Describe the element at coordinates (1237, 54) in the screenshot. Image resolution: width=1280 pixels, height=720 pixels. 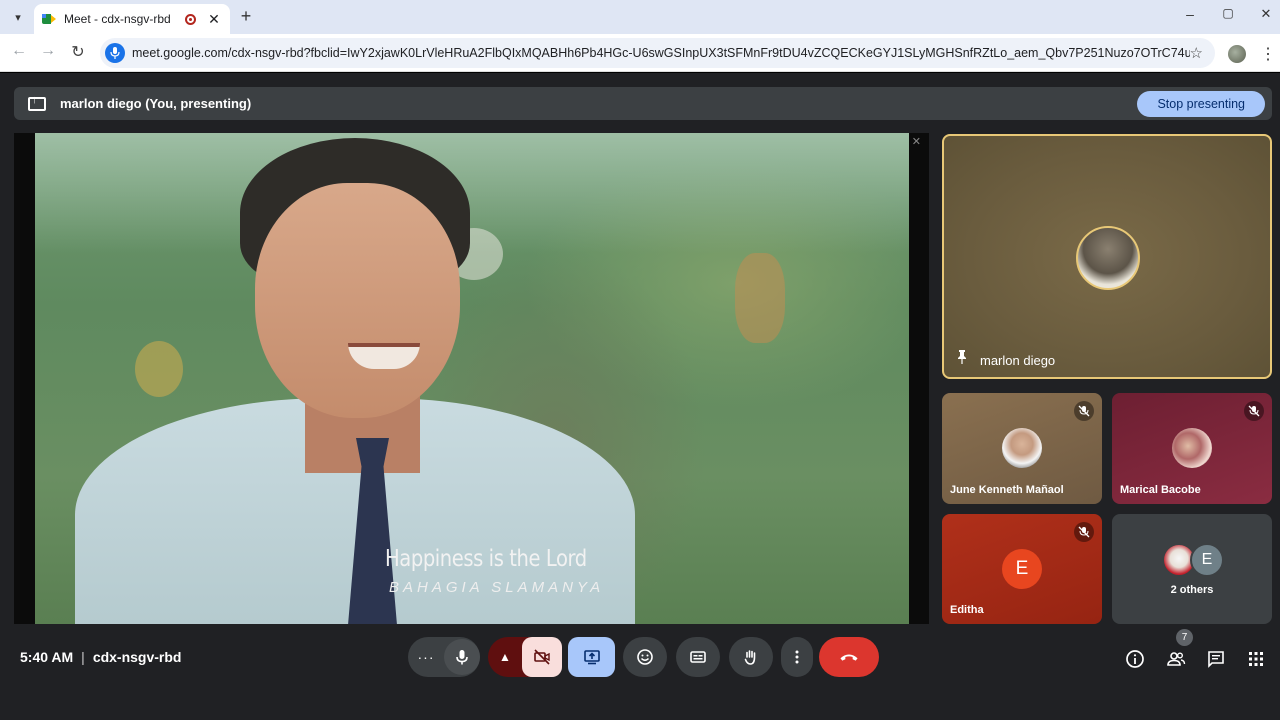
I see `profile-avatar` at that location.